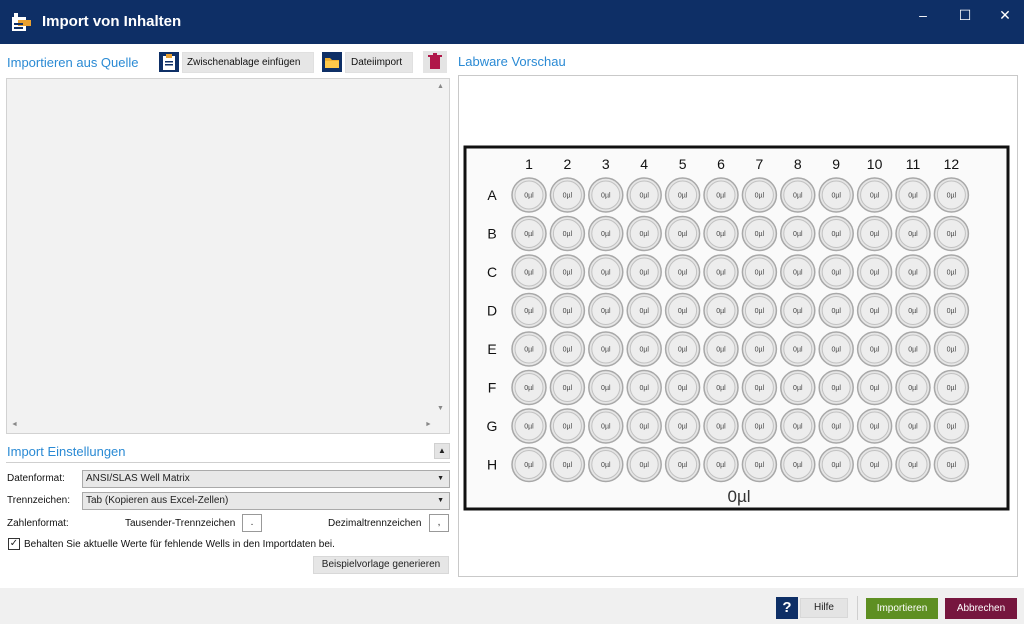  I want to click on well-value-C6: 0µl, so click(721, 273).